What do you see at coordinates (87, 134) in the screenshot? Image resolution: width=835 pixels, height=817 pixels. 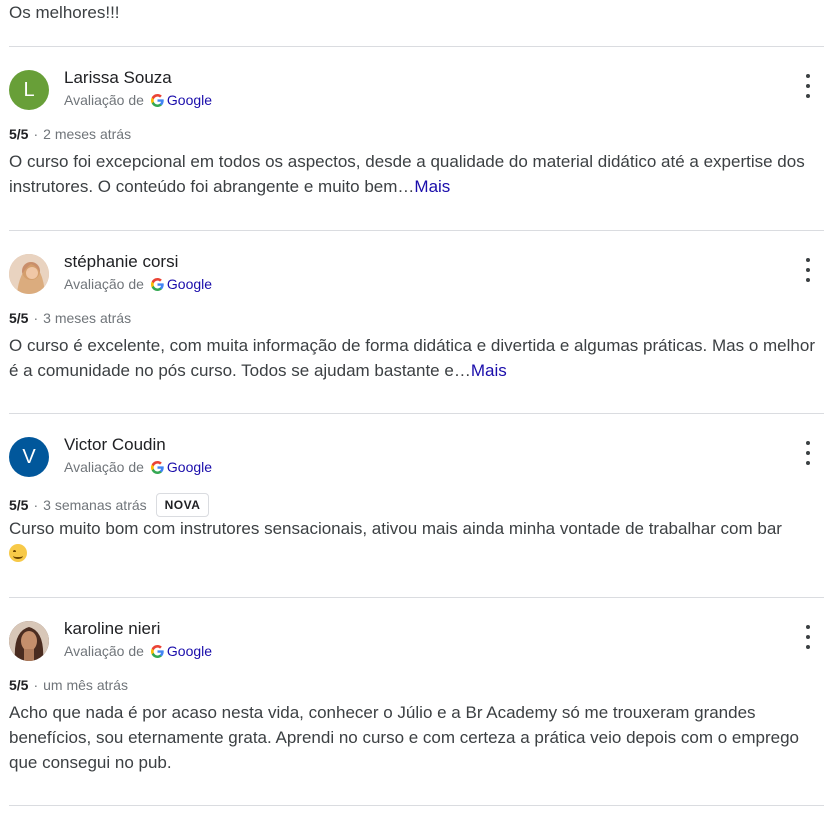 I see `review-time: 2 meses atrás` at bounding box center [87, 134].